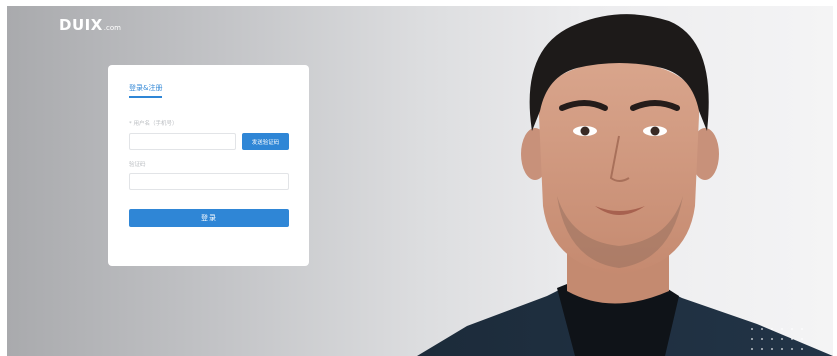  Describe the element at coordinates (208, 165) in the screenshot. I see `login-card: 登录&注册 * 用户名（手机号） 发送验证码 验证码 登录` at that location.